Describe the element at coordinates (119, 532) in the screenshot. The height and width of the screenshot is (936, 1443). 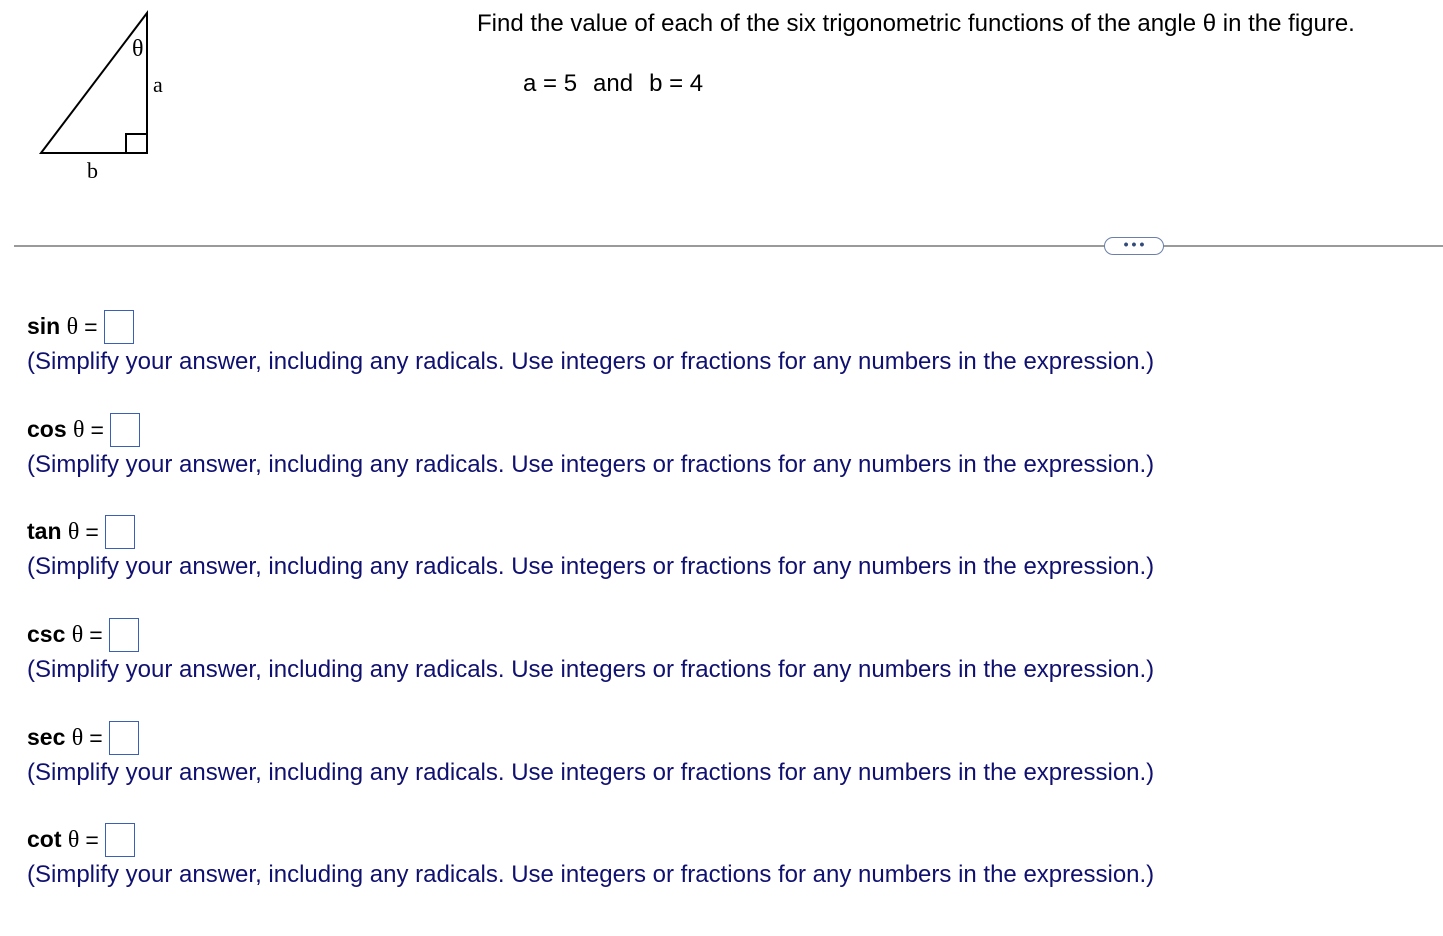
I see `tan-answer-input` at that location.